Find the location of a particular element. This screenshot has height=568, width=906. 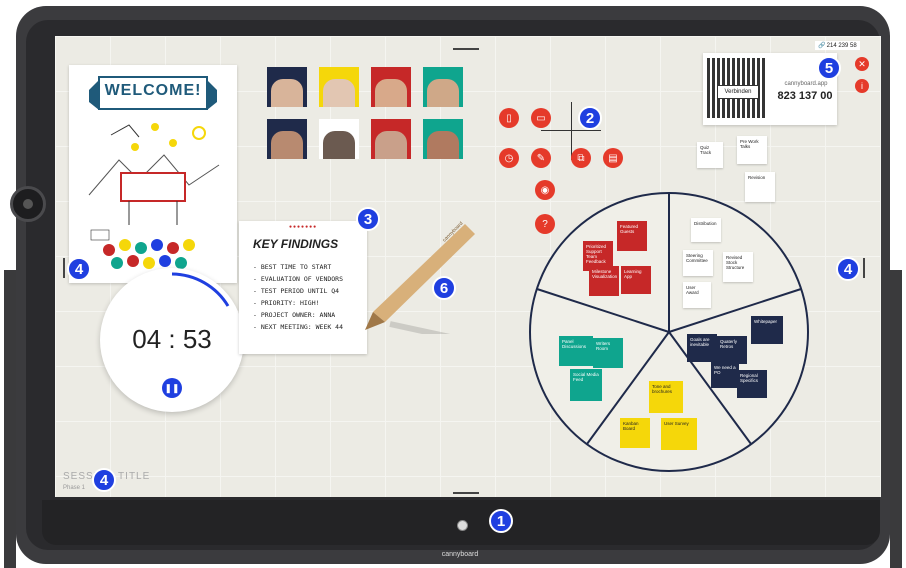

clock-icon: ◷ is located at coordinates (509, 158).